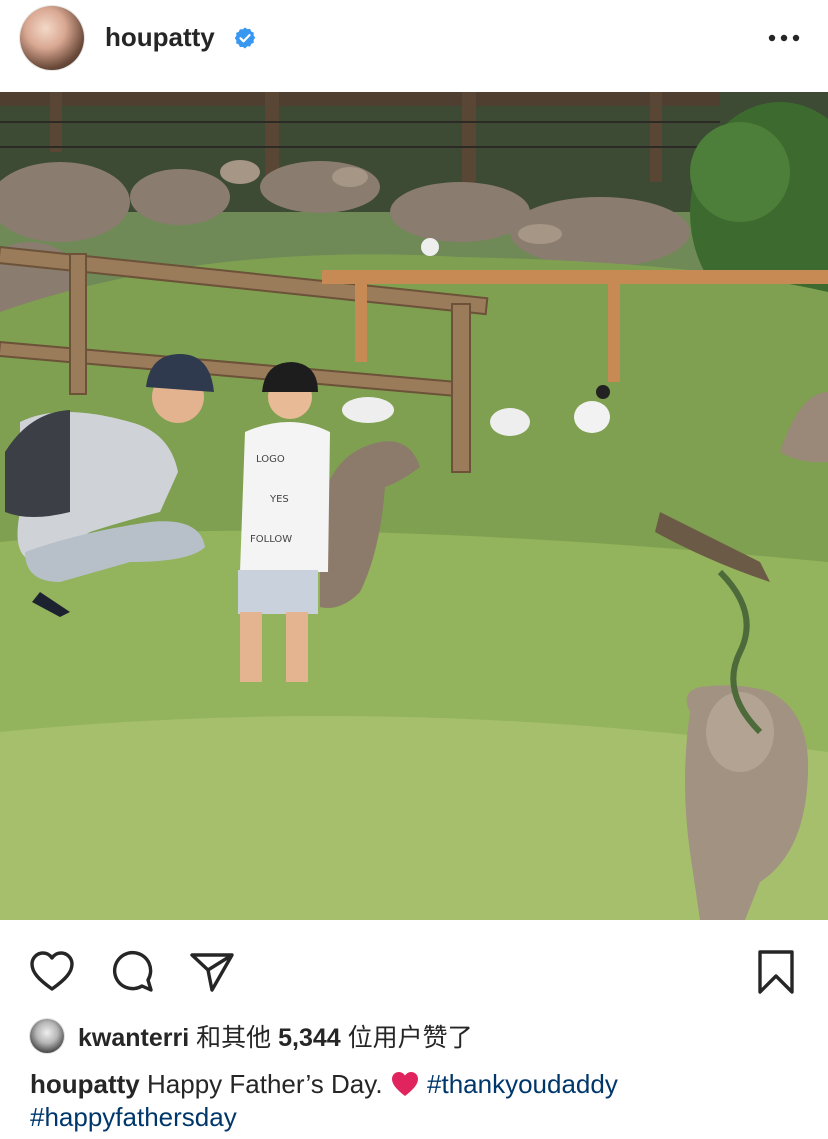 Image resolution: width=828 pixels, height=1139 pixels. I want to click on likes-count: 5,344, so click(309, 1038).